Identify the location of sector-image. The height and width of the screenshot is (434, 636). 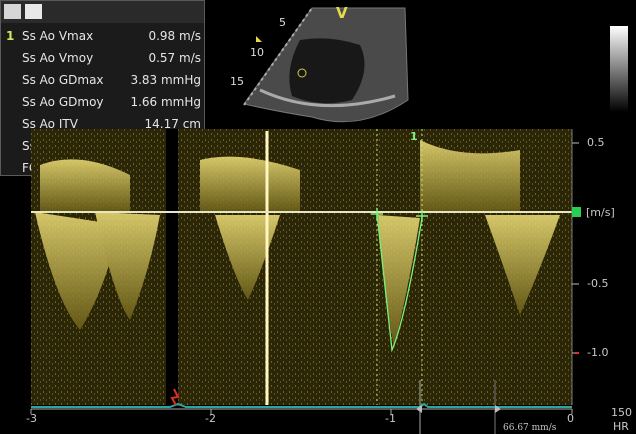
(326, 65).